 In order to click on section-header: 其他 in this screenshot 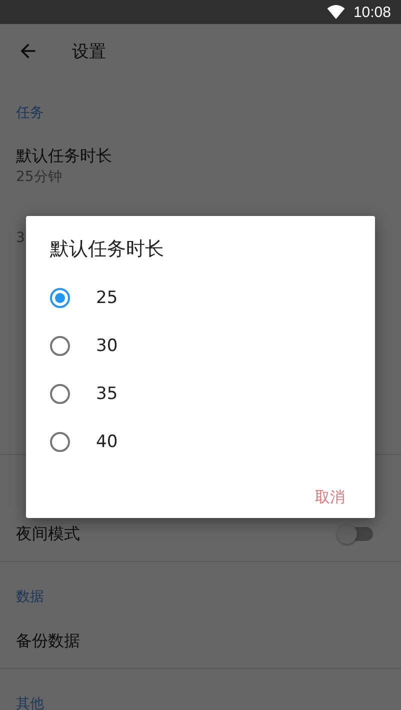, I will do `click(30, 703)`.